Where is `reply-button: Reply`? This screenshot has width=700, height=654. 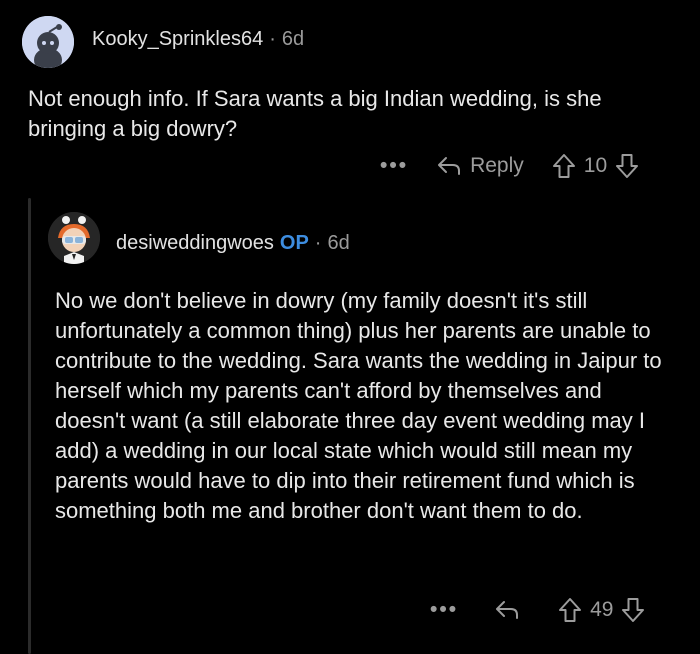 reply-button: Reply is located at coordinates (480, 166).